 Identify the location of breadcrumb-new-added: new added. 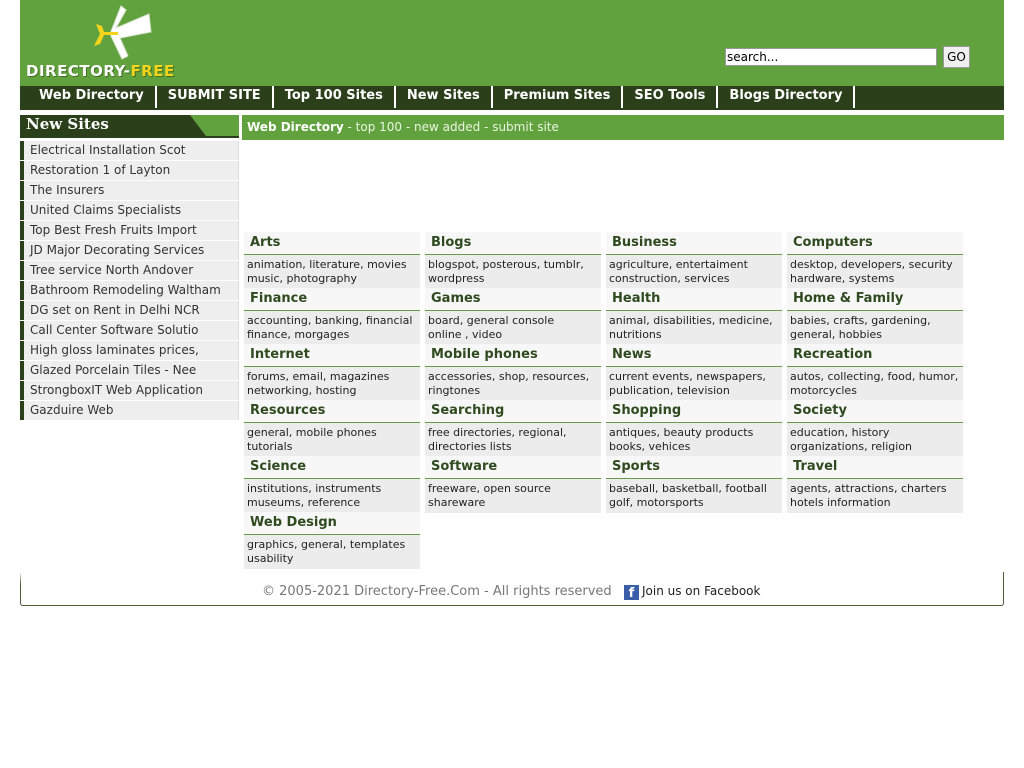
(447, 127).